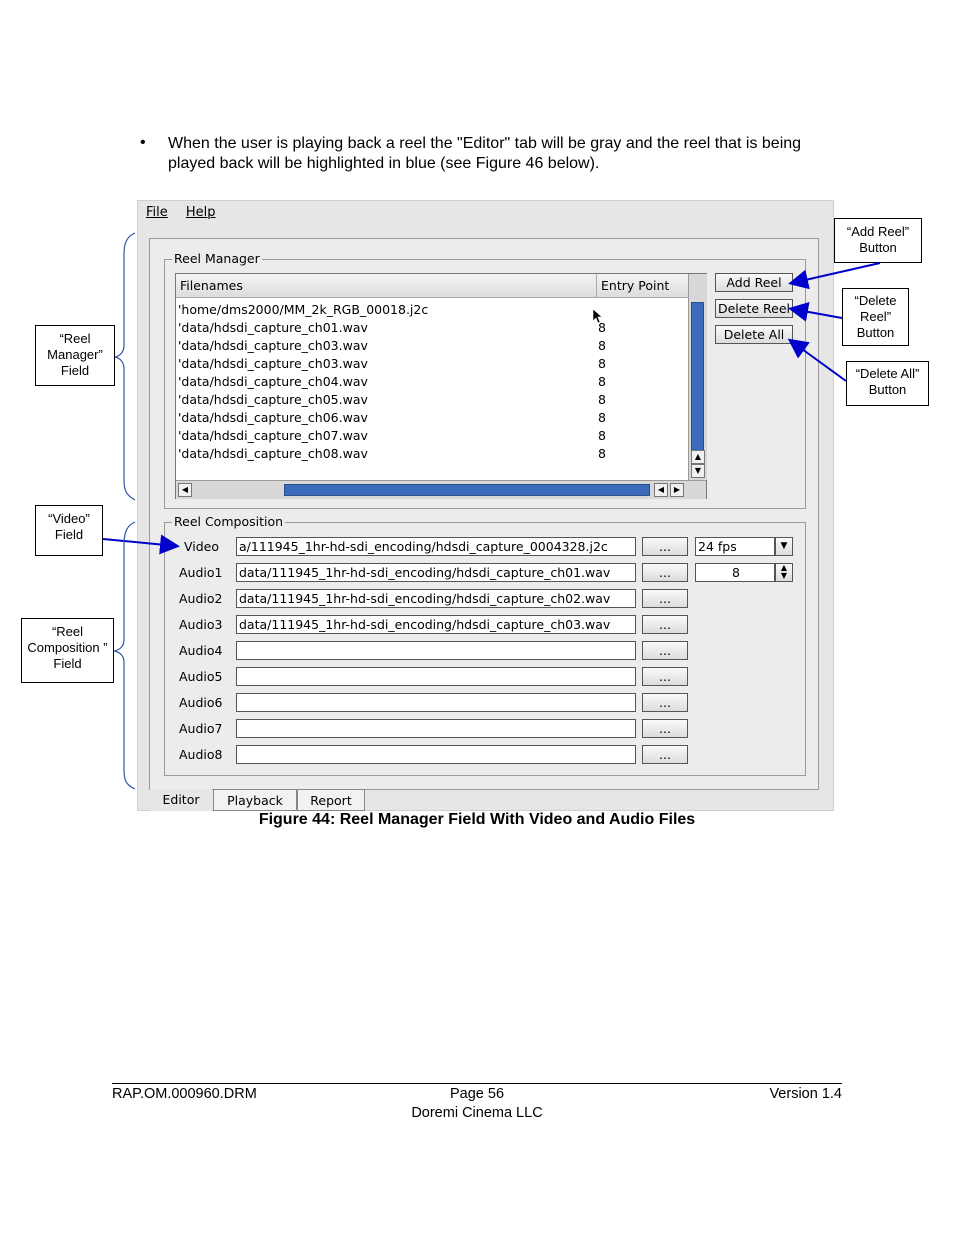 The width and height of the screenshot is (954, 1235). Describe the element at coordinates (477, 1083) in the screenshot. I see `footer-divider` at that location.